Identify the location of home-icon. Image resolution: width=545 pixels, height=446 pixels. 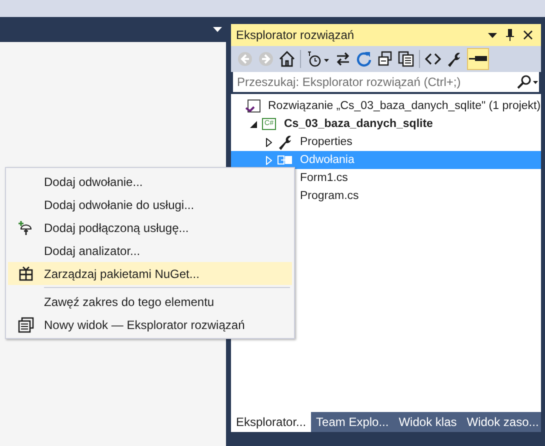
(287, 59).